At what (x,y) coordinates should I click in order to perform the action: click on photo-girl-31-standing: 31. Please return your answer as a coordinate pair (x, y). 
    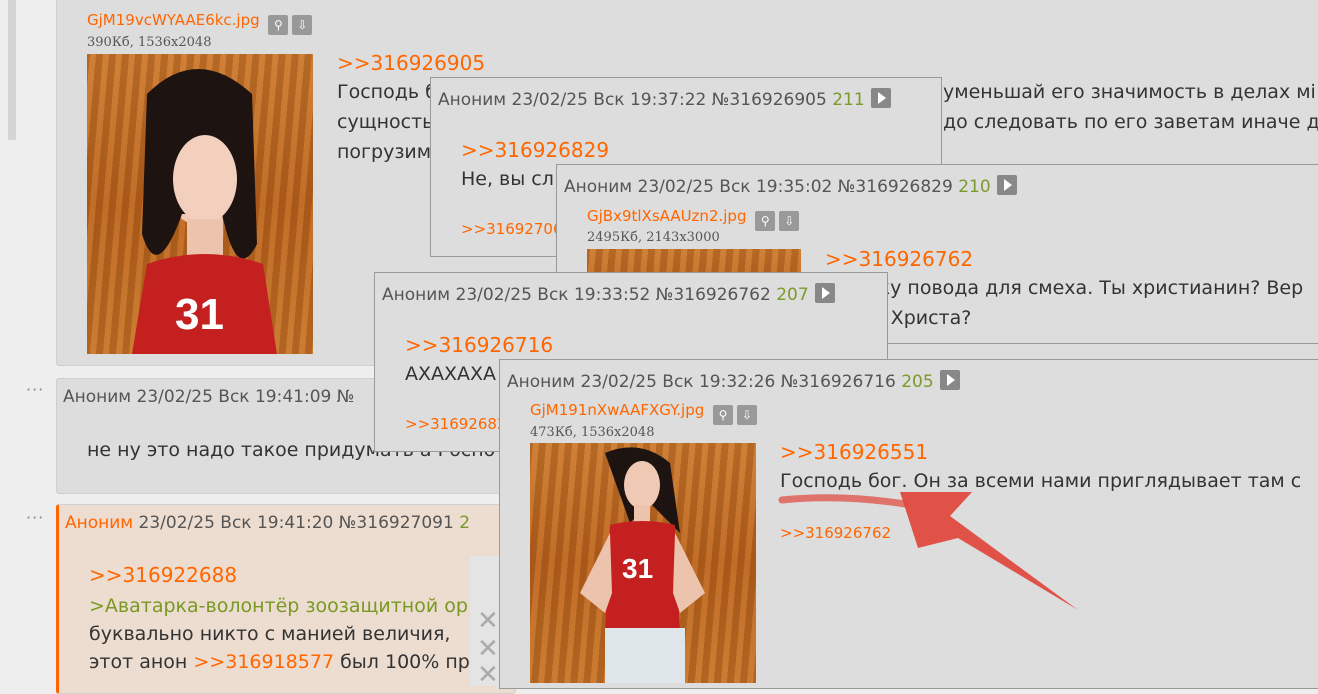
    Looking at the image, I should click on (642, 565).